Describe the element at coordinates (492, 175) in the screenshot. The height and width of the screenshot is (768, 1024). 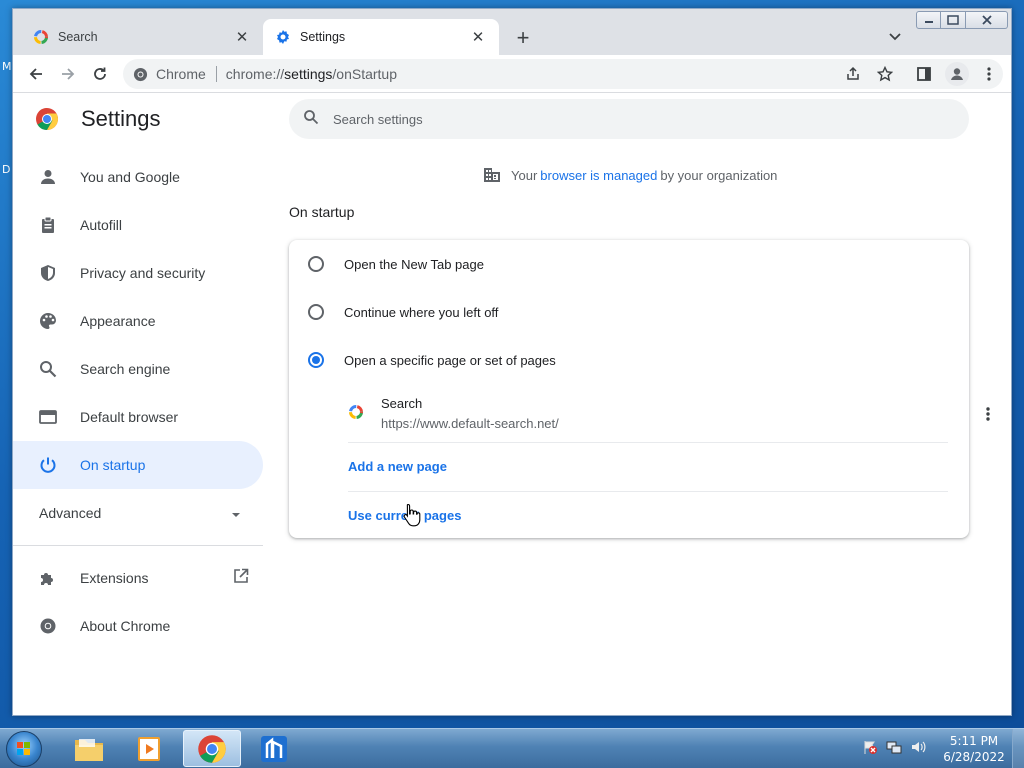
I see `building-icon` at that location.